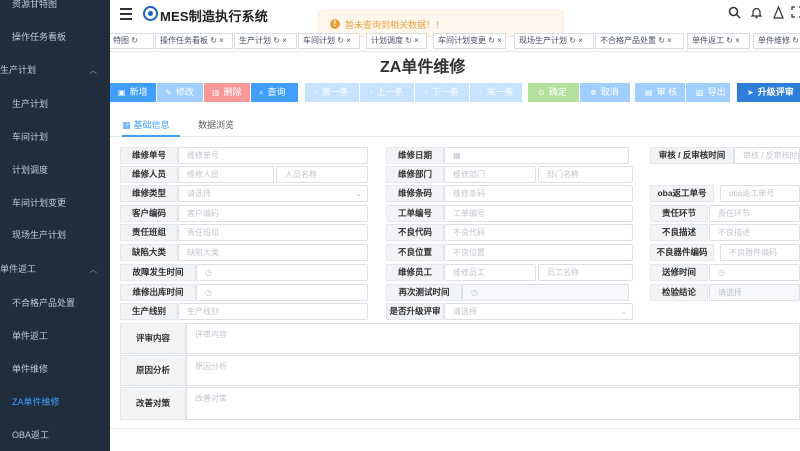 Image resolution: width=800 pixels, height=451 pixels. I want to click on tab-data-browse: 数据浏览, so click(216, 124).